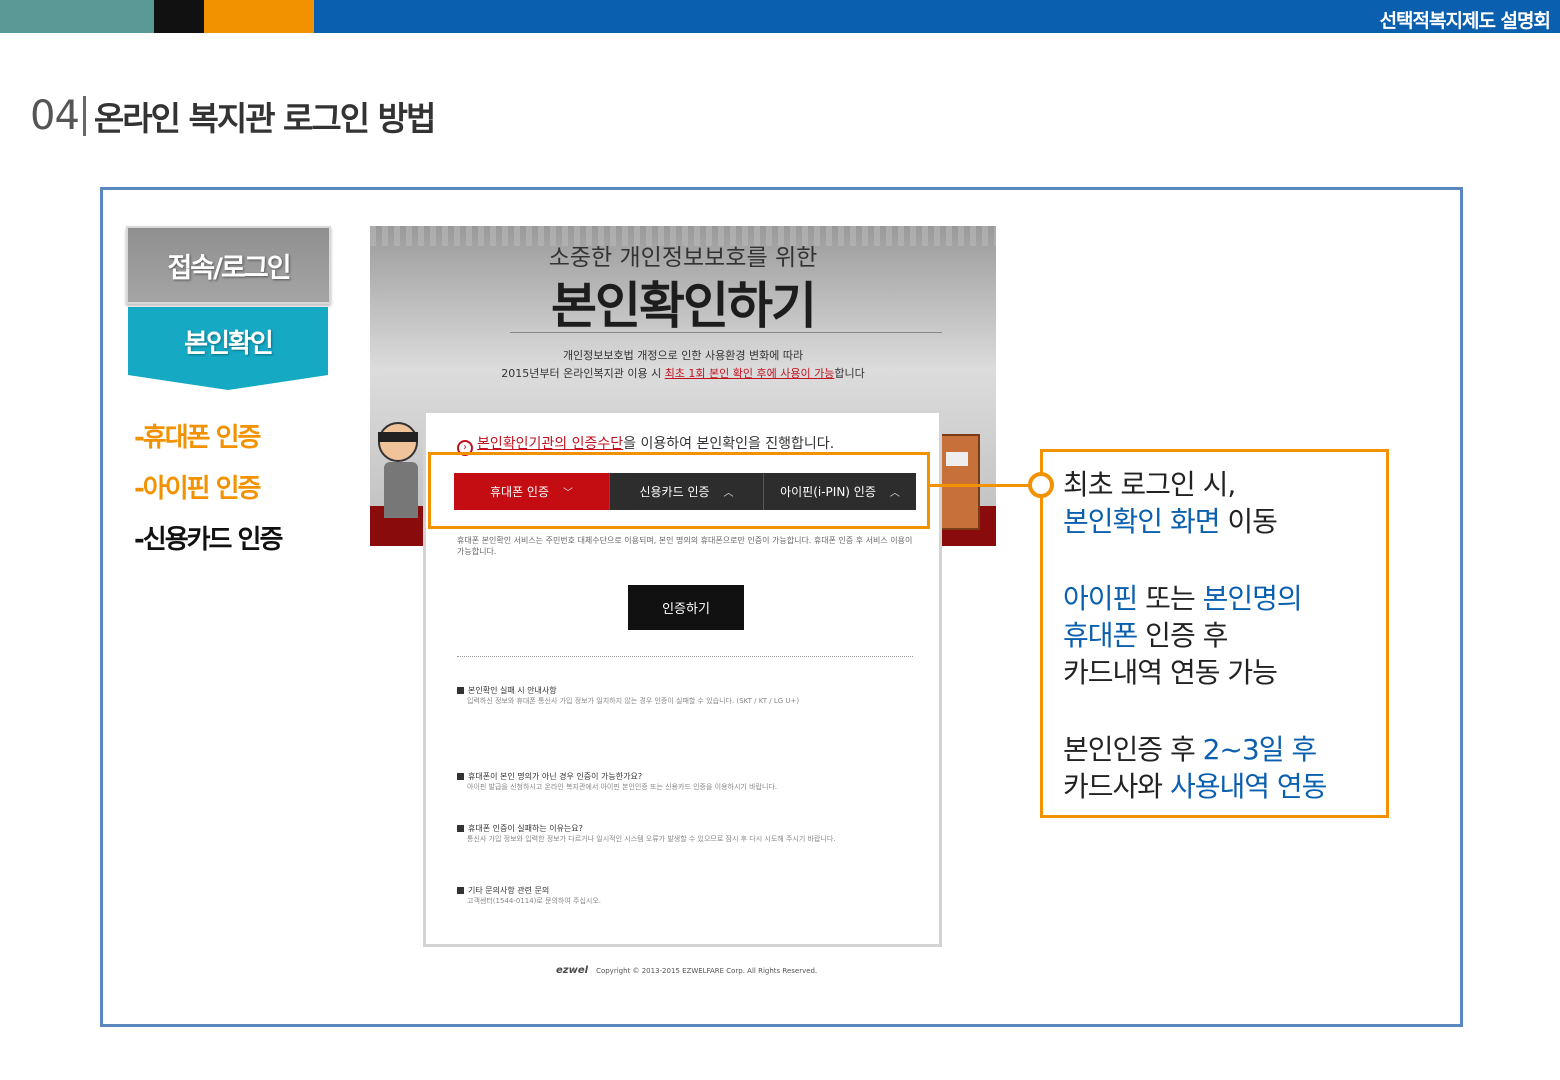 The width and height of the screenshot is (1560, 1080). What do you see at coordinates (1041, 485) in the screenshot?
I see `callout-anchor-dot` at bounding box center [1041, 485].